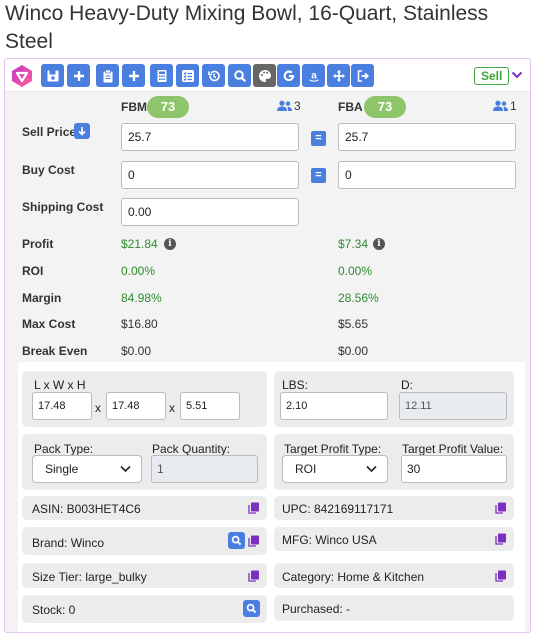 The width and height of the screenshot is (537, 633). Describe the element at coordinates (168, 107) in the screenshot. I see `fbm-score-pill: 73` at that location.